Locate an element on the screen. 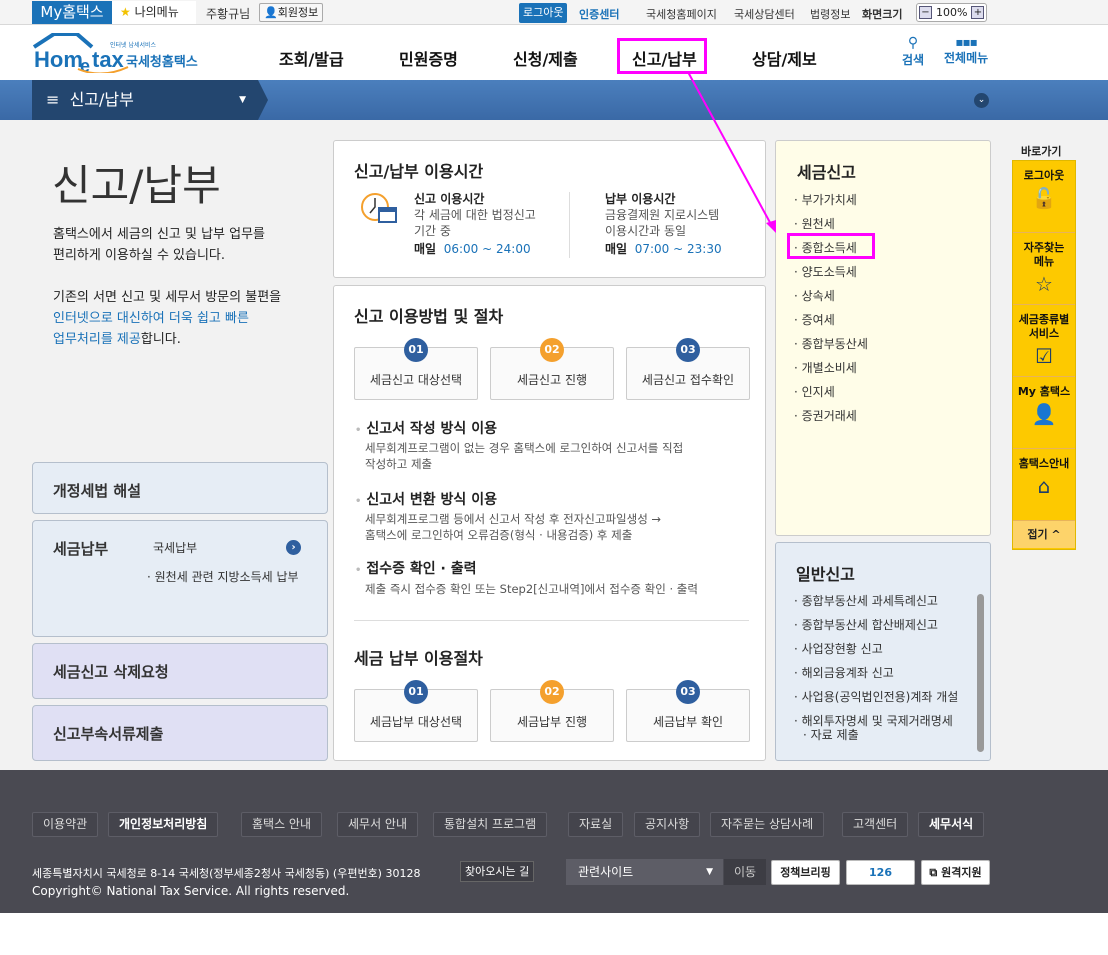  sub-nav-current: 신고/납부 is located at coordinates (101, 99).